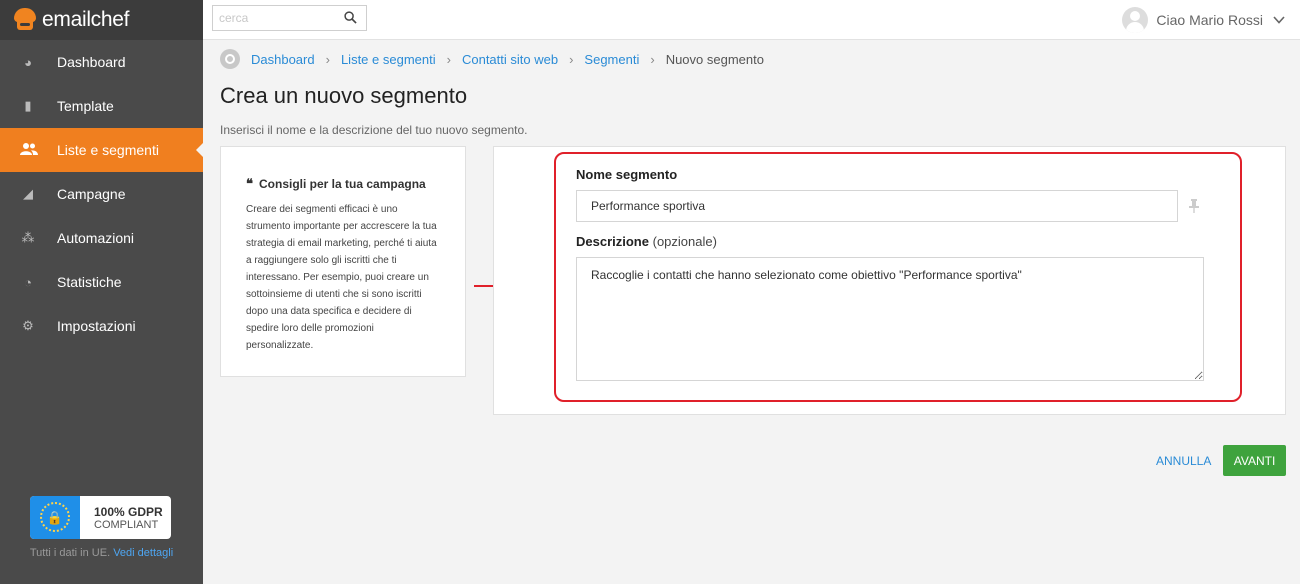 This screenshot has width=1300, height=584. Describe the element at coordinates (611, 59) in the screenshot. I see `breadcrumb-segmenti: Segmenti` at that location.